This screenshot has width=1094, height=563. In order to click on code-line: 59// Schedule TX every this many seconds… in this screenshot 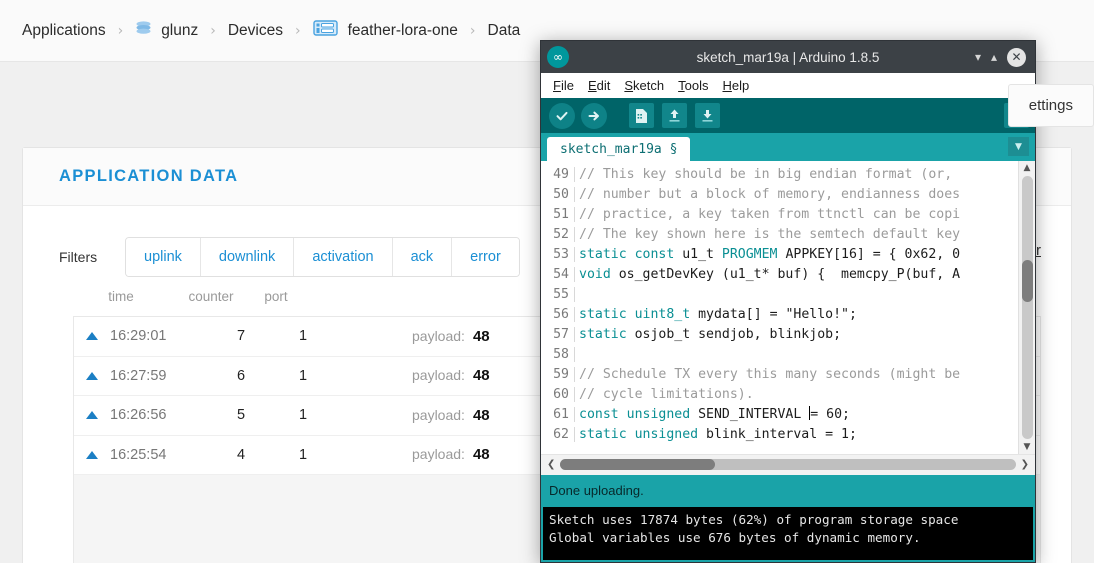, I will do `click(779, 374)`.